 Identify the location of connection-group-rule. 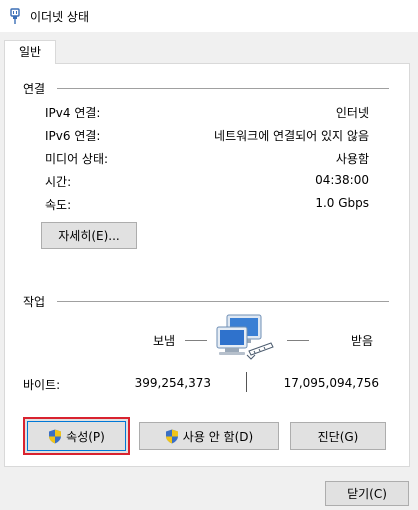
(223, 88).